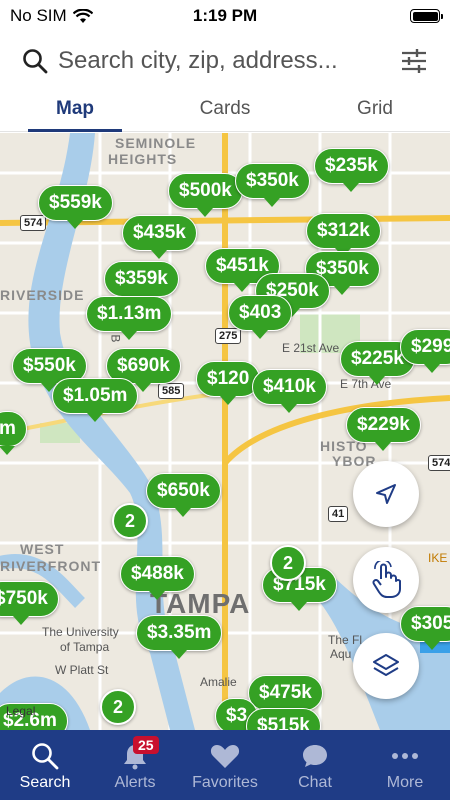  I want to click on nav-alerts-label: Alerts, so click(135, 782).